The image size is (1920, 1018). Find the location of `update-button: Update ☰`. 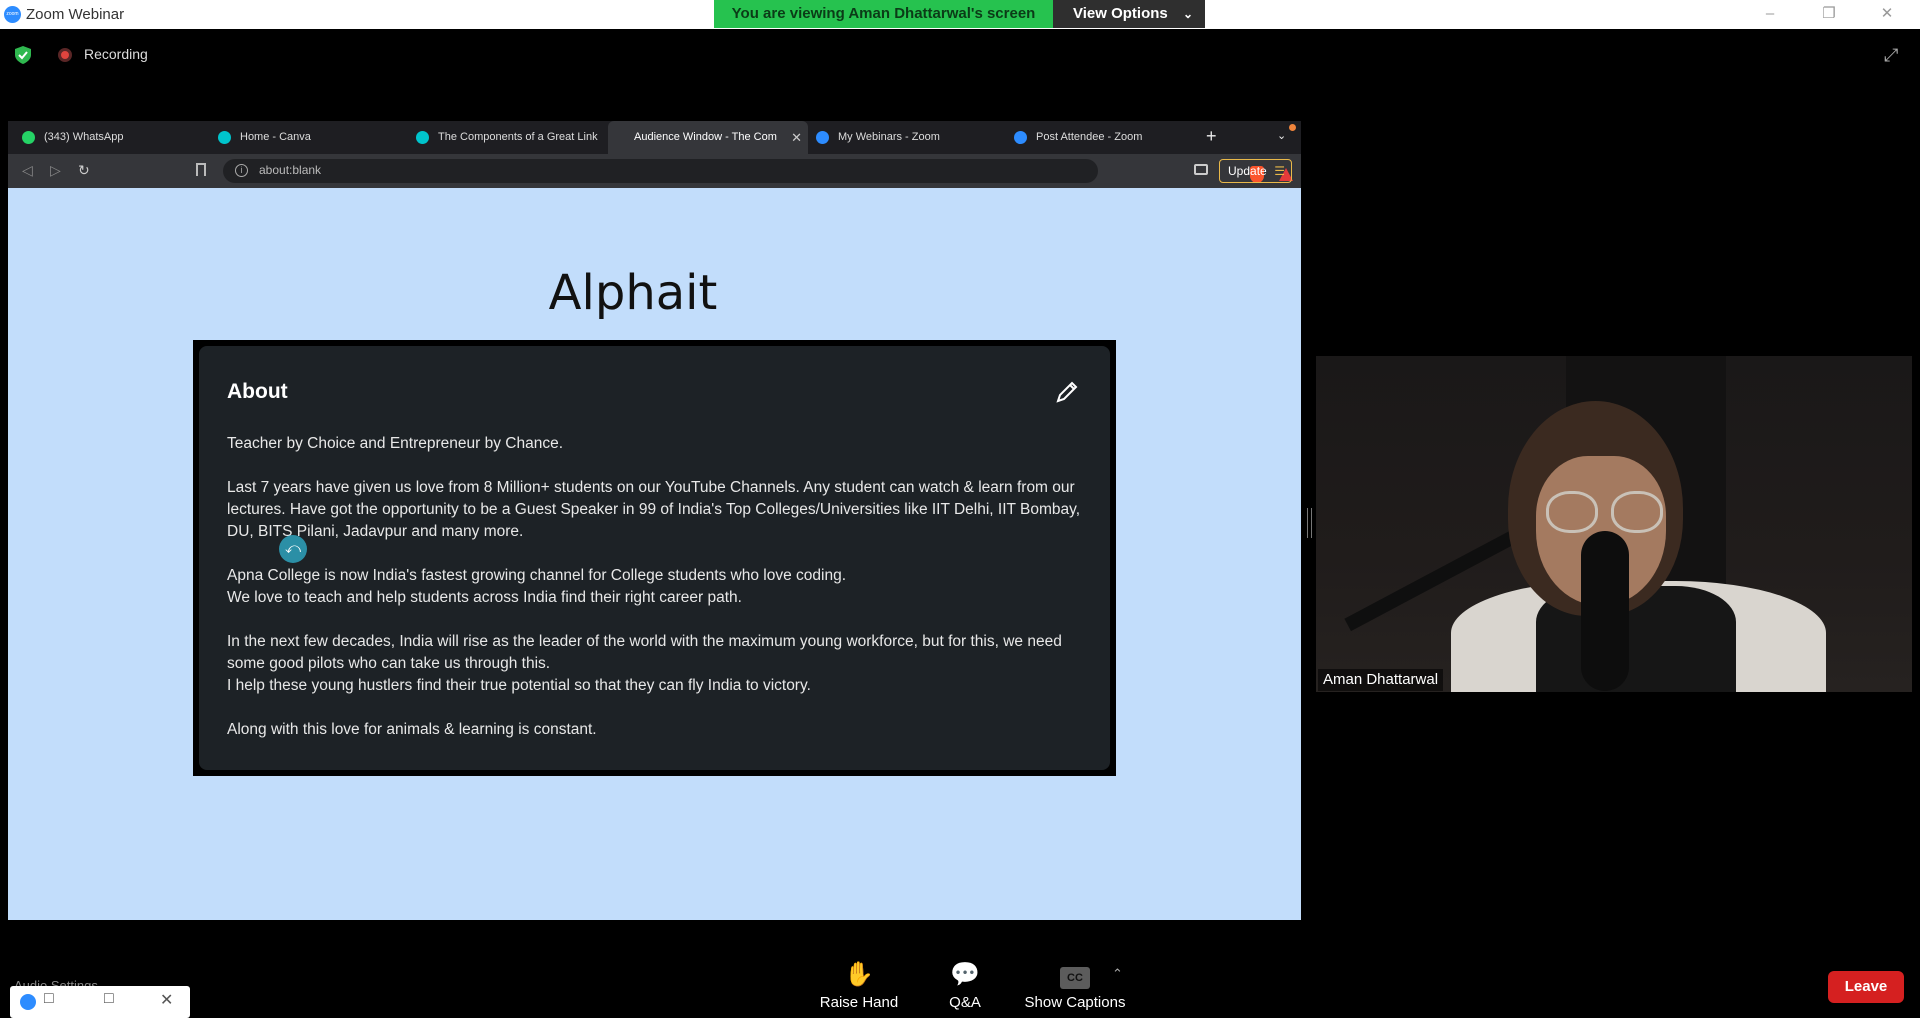

update-button: Update ☰ is located at coordinates (1255, 171).